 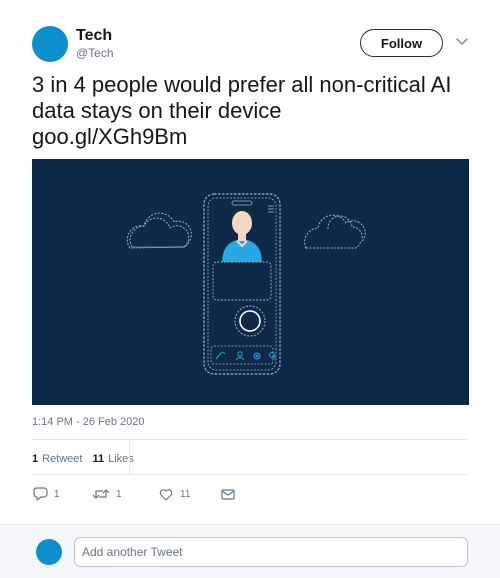 I want to click on retweets-label: Retweet, so click(x=62, y=459).